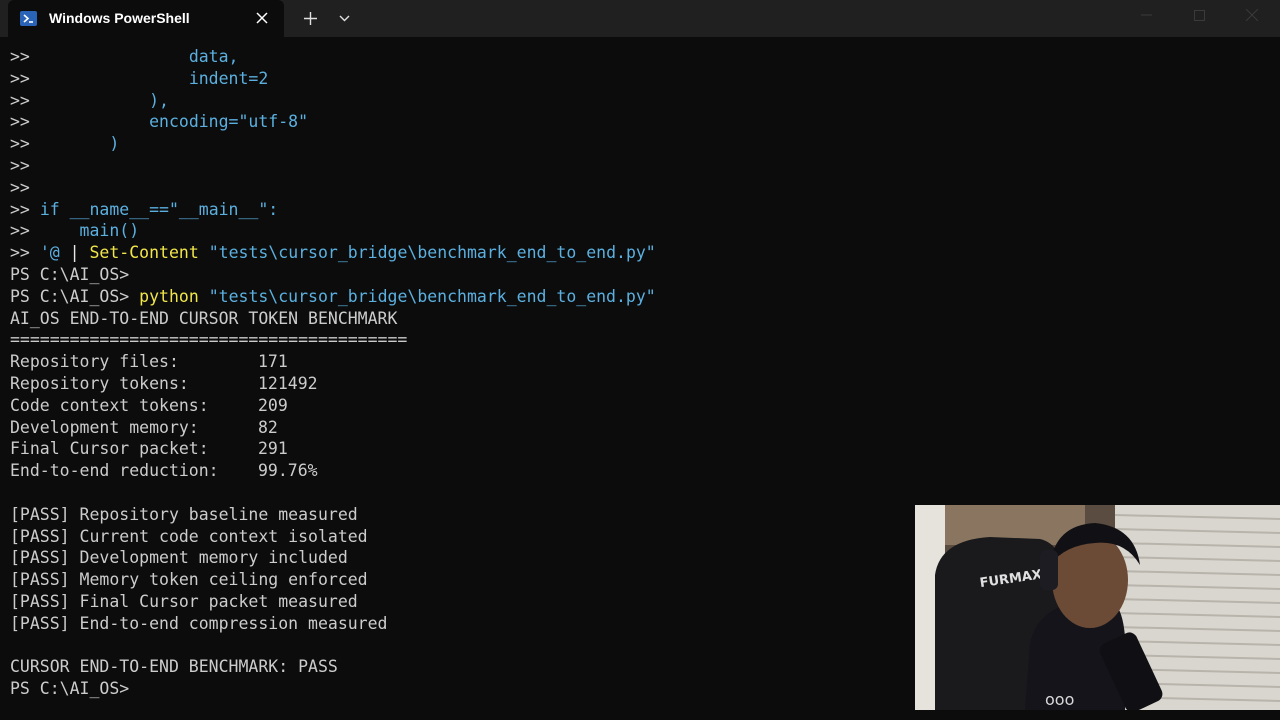  Describe the element at coordinates (1199, 15) in the screenshot. I see `maximize-icon` at that location.